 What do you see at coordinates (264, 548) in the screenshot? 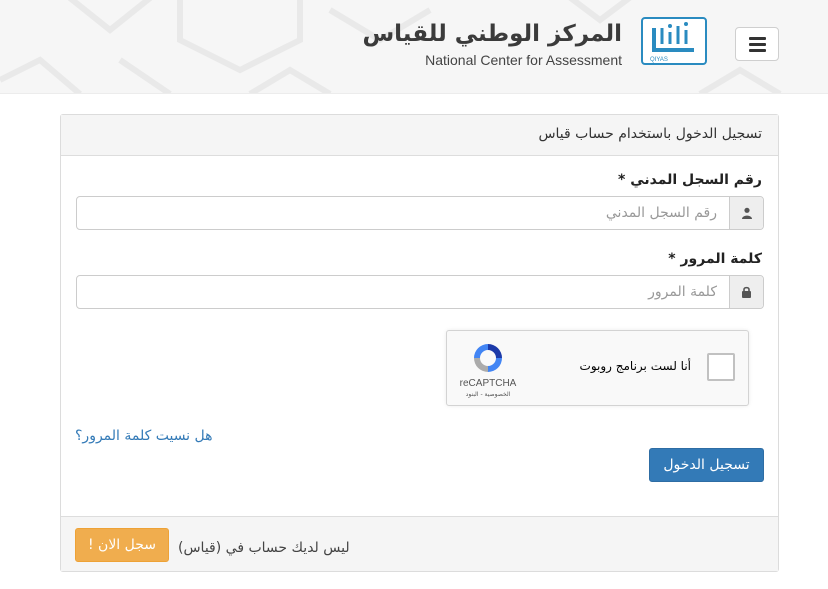
I see `no-account-text: ليس لديك حساب في (قياس)` at bounding box center [264, 548].